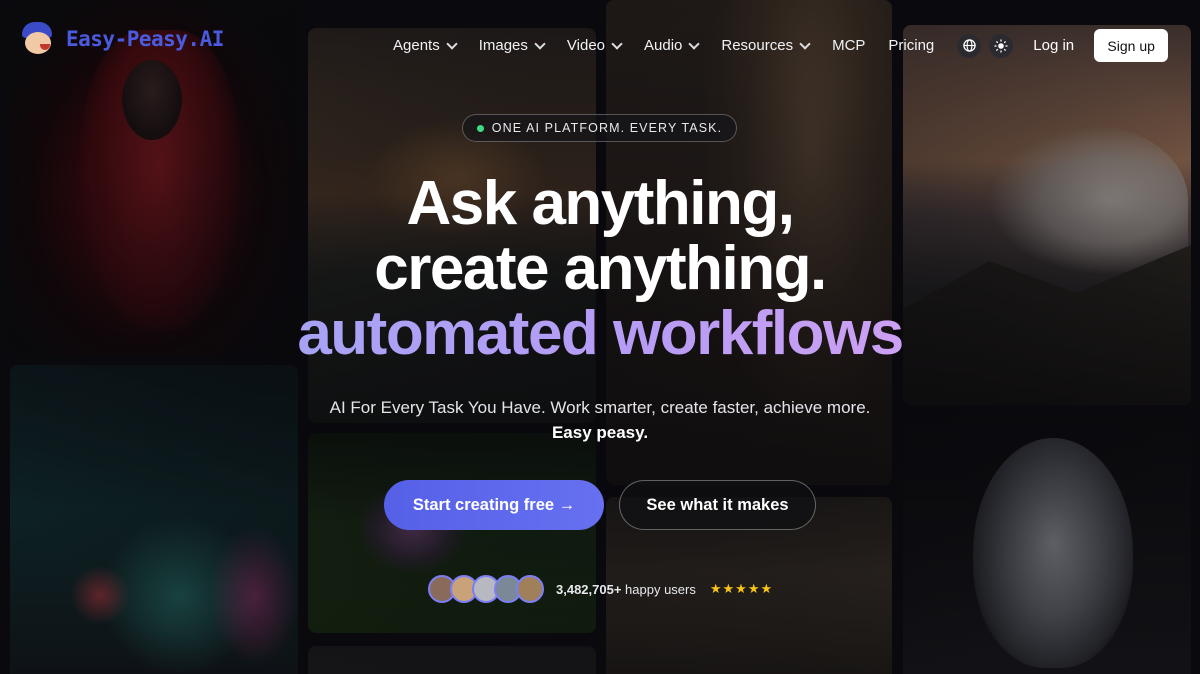  Describe the element at coordinates (1001, 45) in the screenshot. I see `sun-icon` at that location.